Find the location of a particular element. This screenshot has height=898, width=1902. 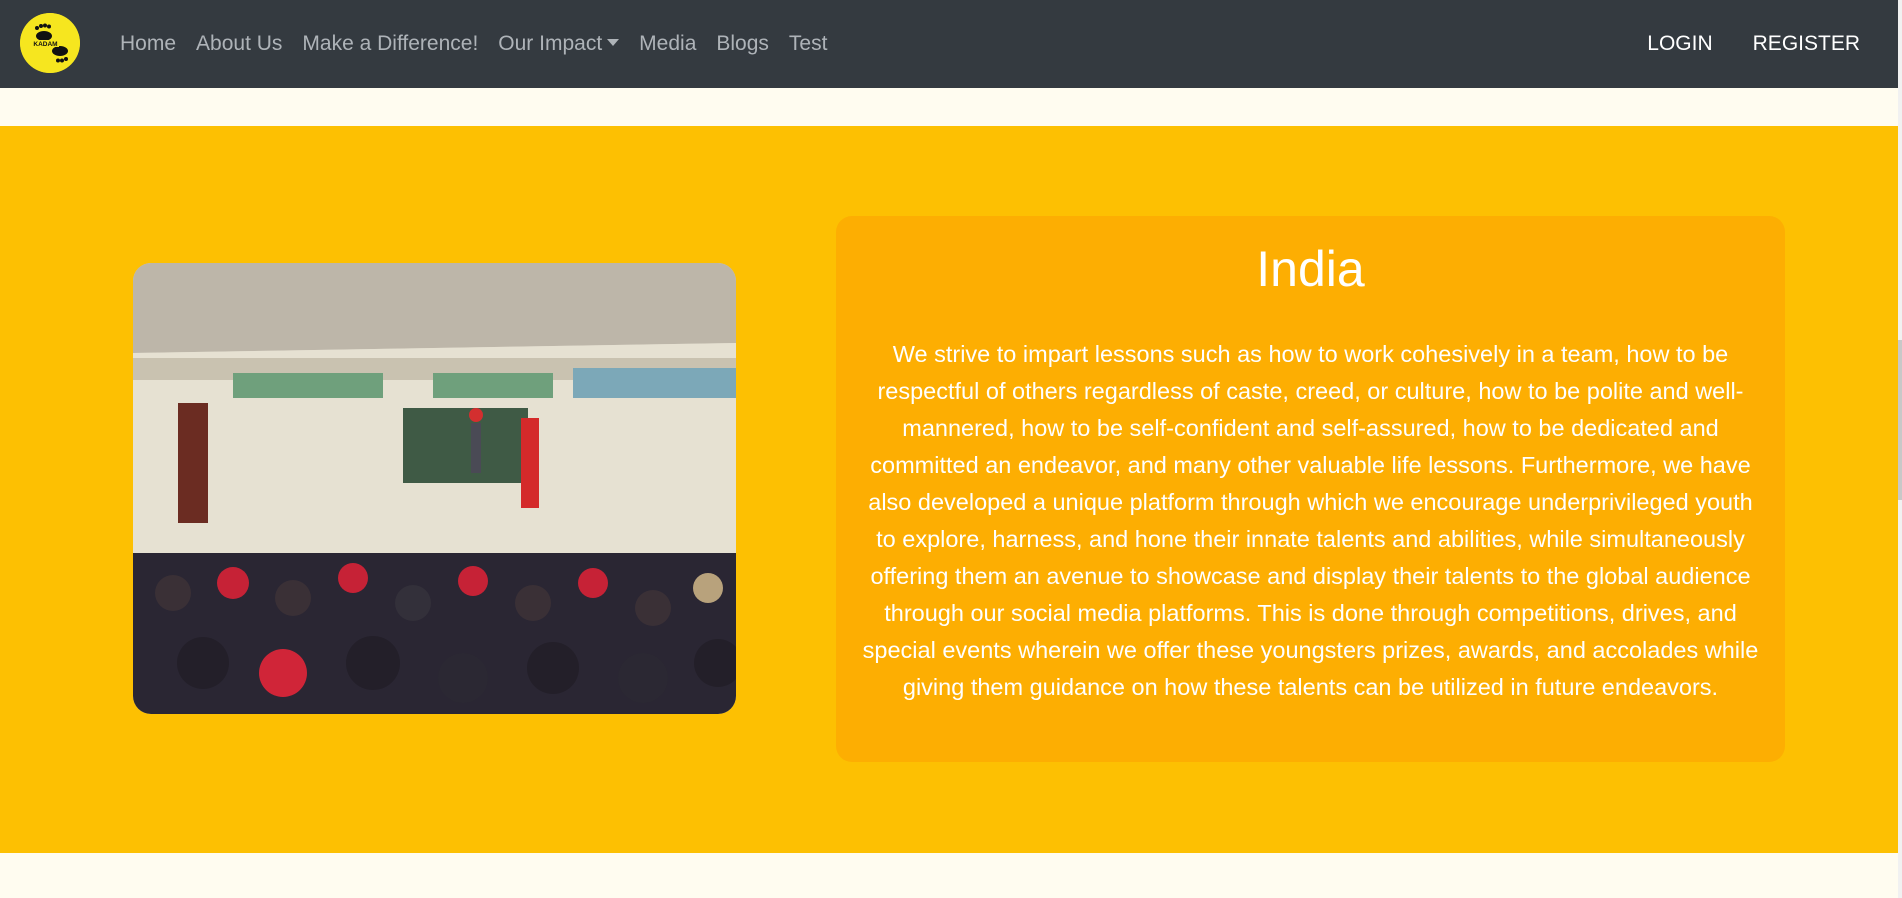

kadam-logo: KADAM is located at coordinates (50, 43).